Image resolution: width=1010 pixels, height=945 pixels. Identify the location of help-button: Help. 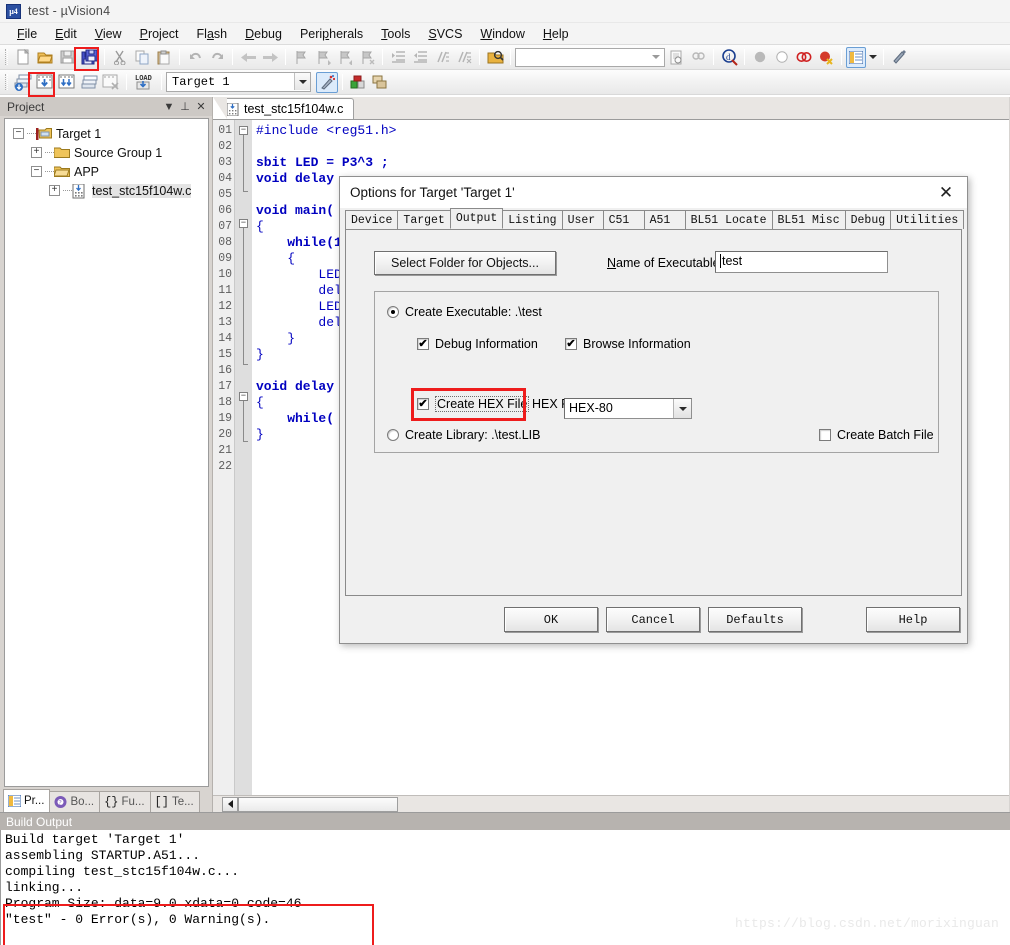
(913, 619).